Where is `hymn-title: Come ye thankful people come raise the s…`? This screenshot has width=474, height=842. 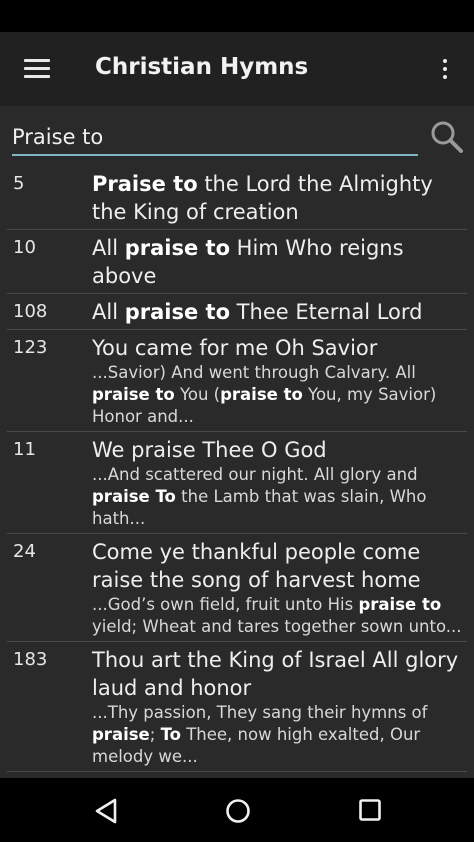 hymn-title: Come ye thankful people come raise the s… is located at coordinates (277, 566).